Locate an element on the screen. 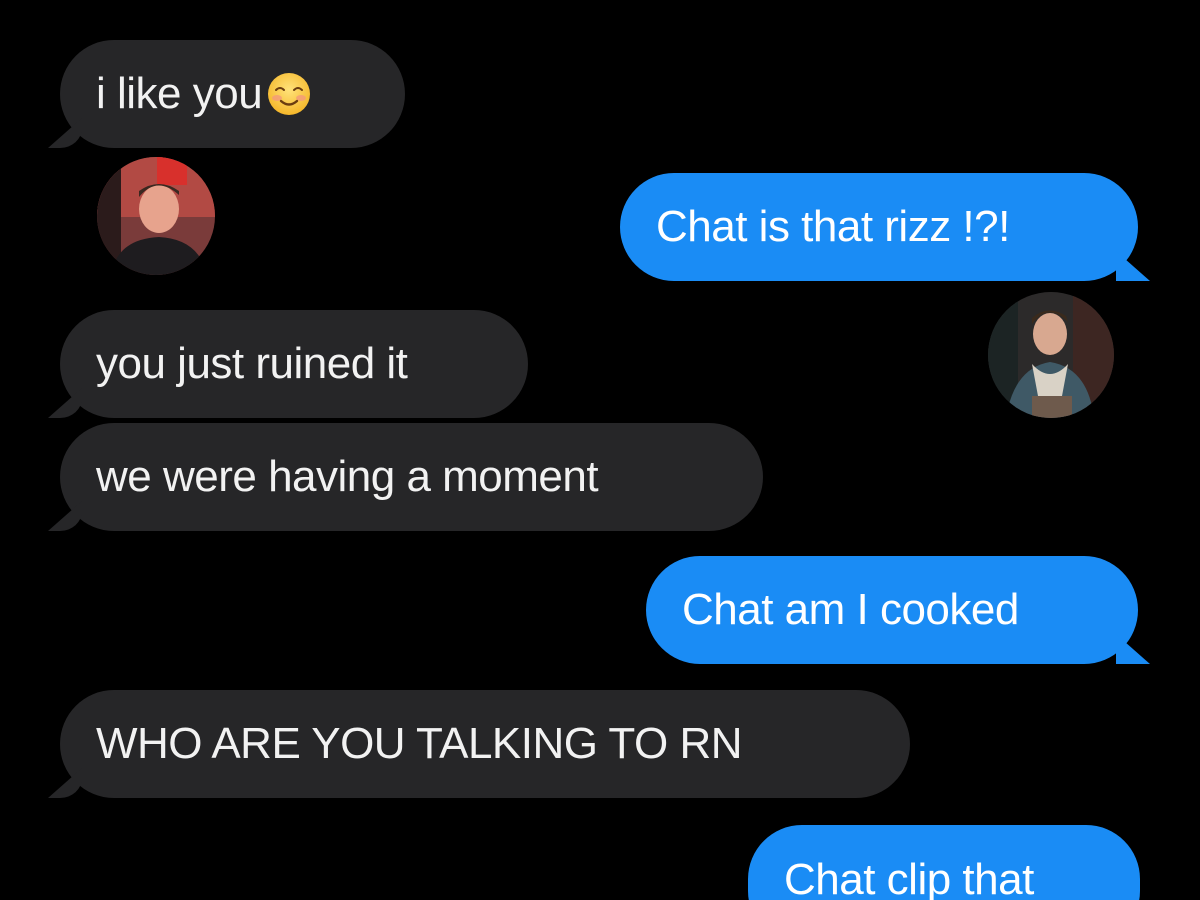  avatar-person-right is located at coordinates (1051, 355).